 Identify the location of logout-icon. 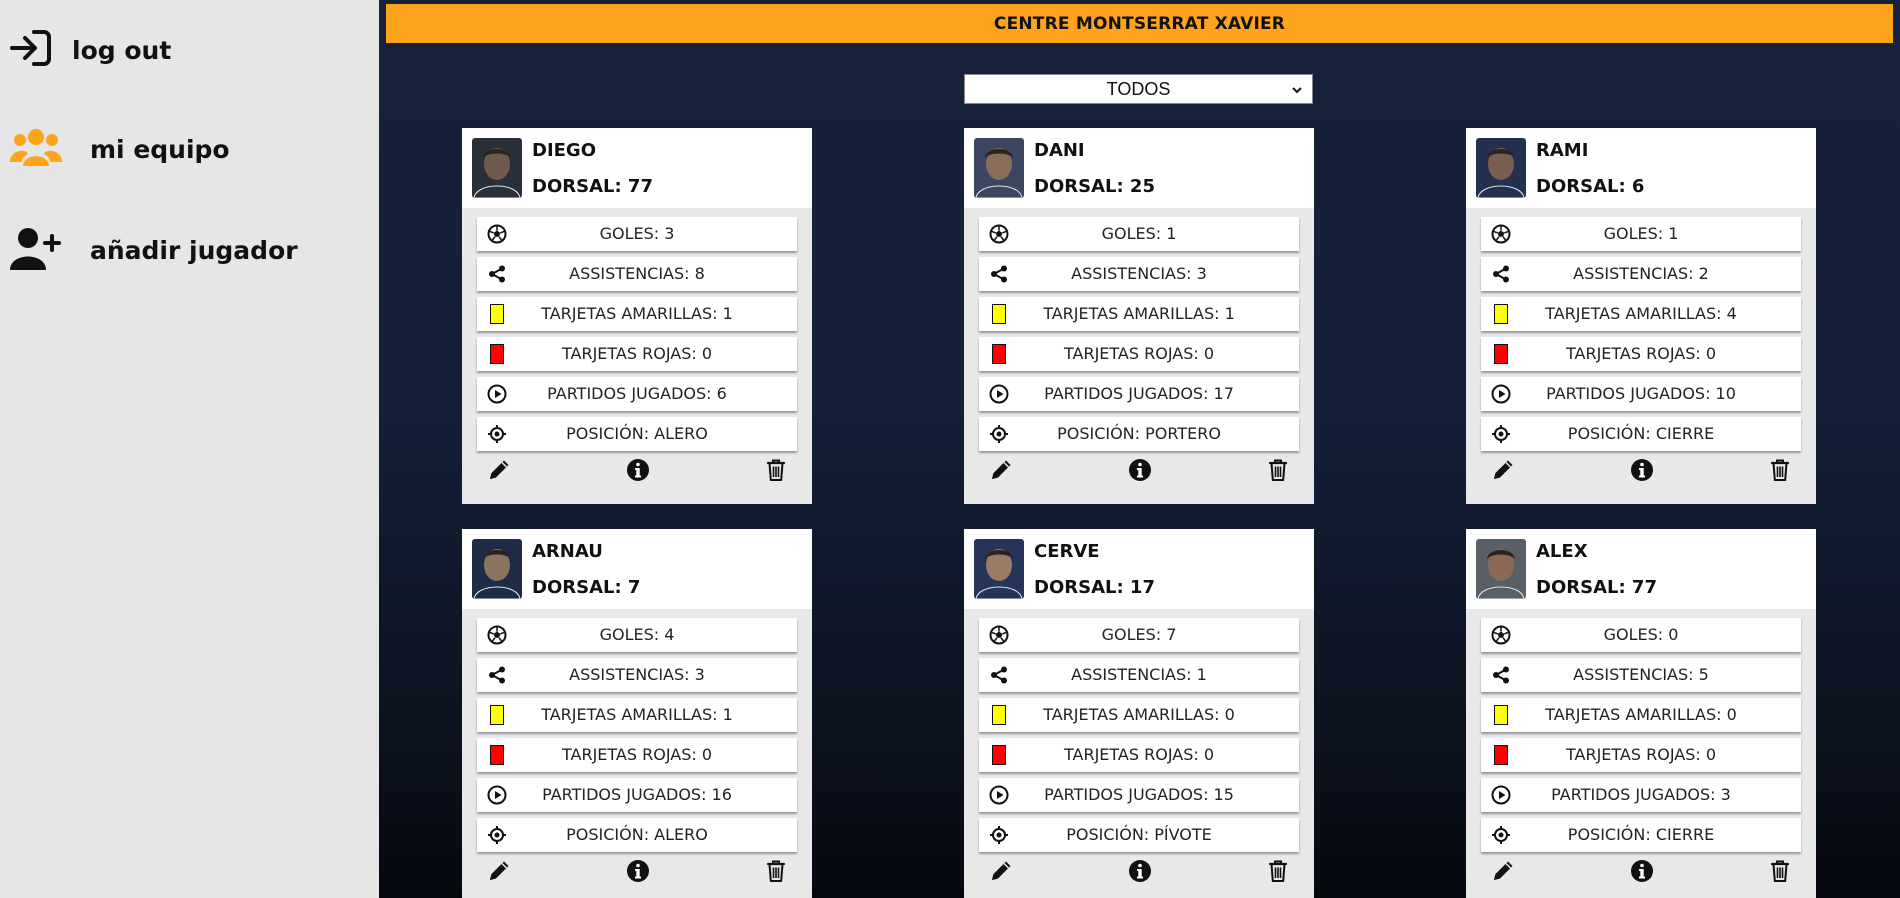
(31, 50).